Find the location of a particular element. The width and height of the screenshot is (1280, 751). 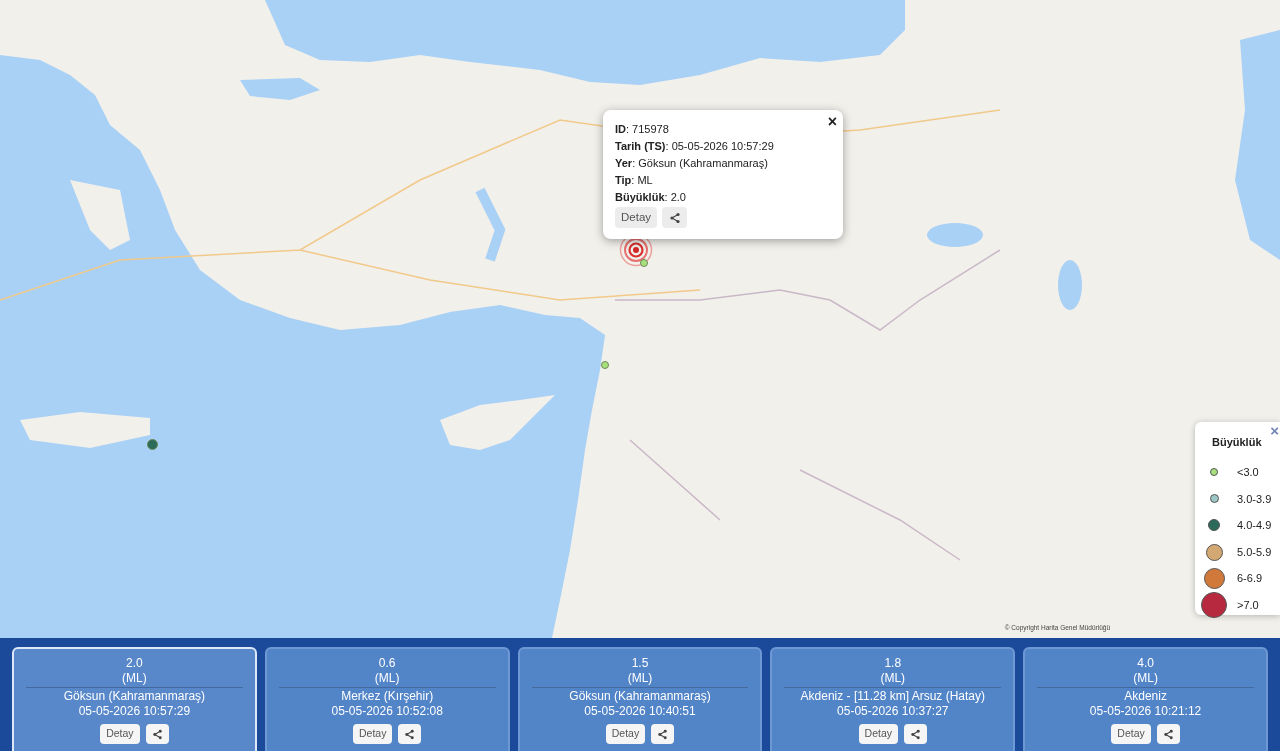

event-card: 1.8 (ML) Akdeniz - [11.28 km] Arsuz (Hatay) 05-05-2026 10:37:27 Detay is located at coordinates (893, 699).